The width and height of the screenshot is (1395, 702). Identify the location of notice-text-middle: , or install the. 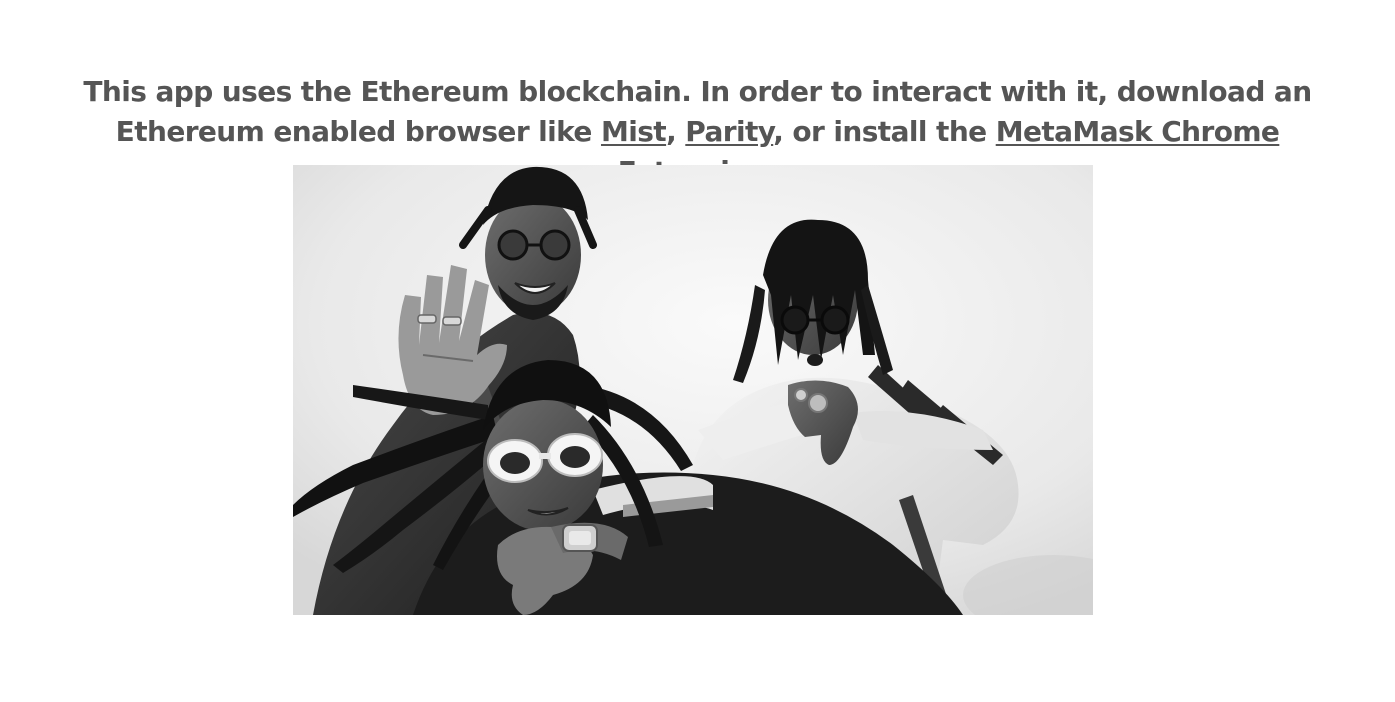
(884, 131).